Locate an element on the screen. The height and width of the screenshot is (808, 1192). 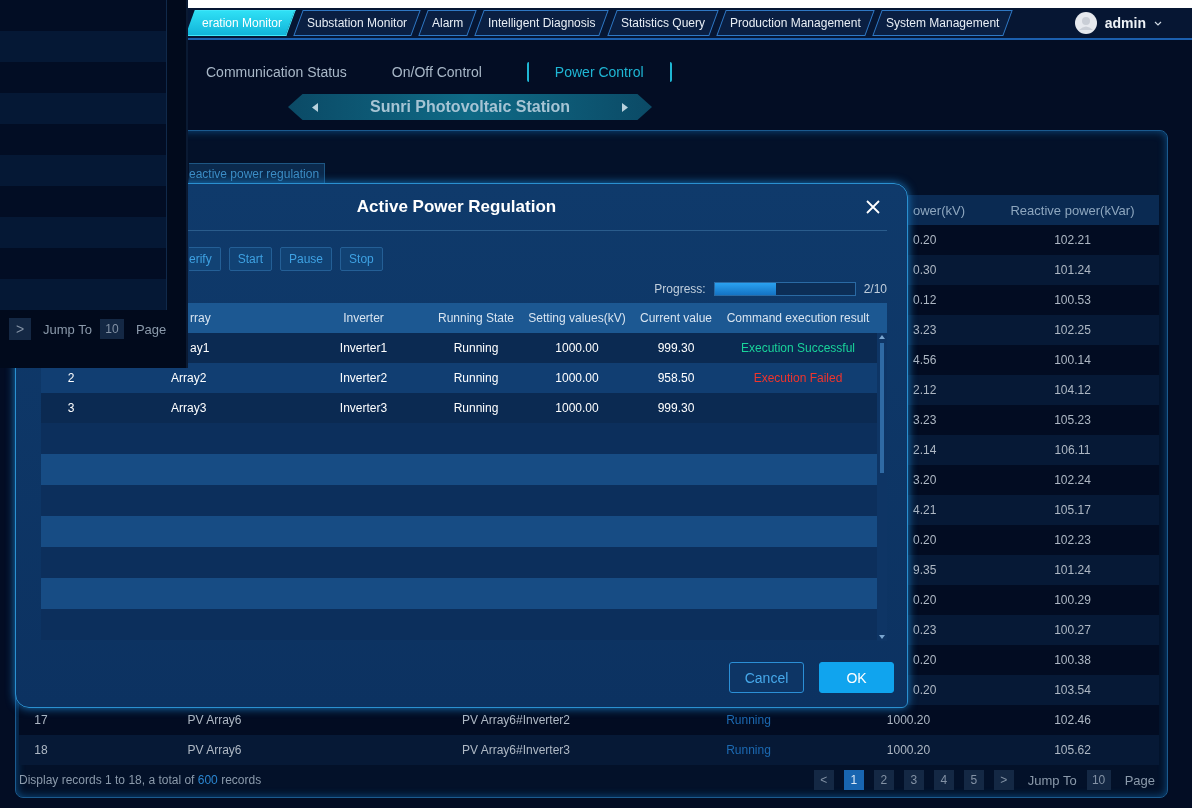
table-cell-text: 100.14 is located at coordinates (1072, 360).